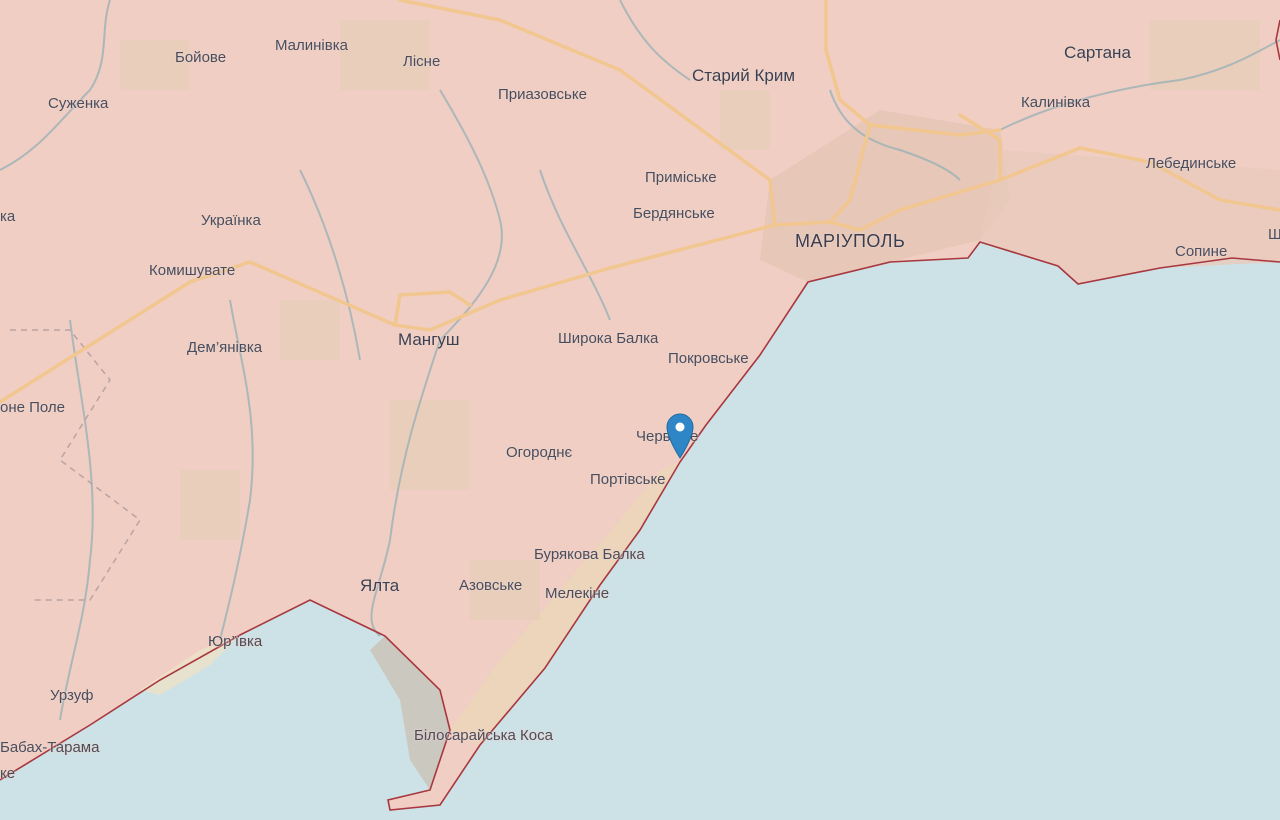 This screenshot has height=820, width=1280. I want to click on label-bilosaraiska-kosa: Білосарайська Коса, so click(483, 735).